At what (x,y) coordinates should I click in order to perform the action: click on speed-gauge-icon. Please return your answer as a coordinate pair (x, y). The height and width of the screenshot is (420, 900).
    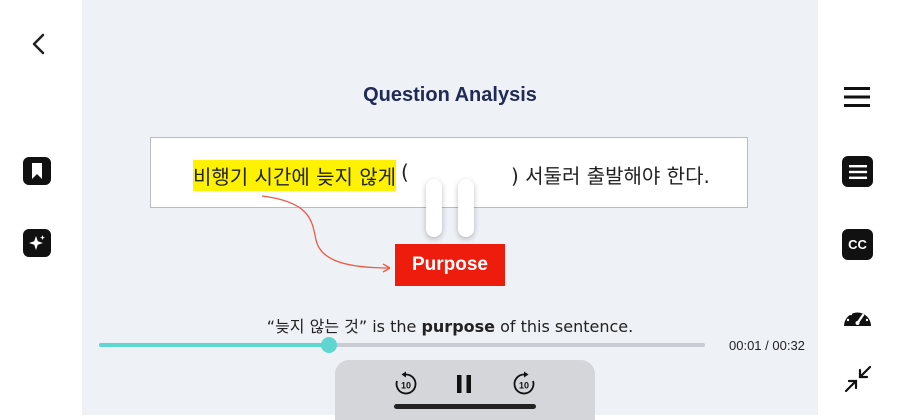
    Looking at the image, I should click on (857, 316).